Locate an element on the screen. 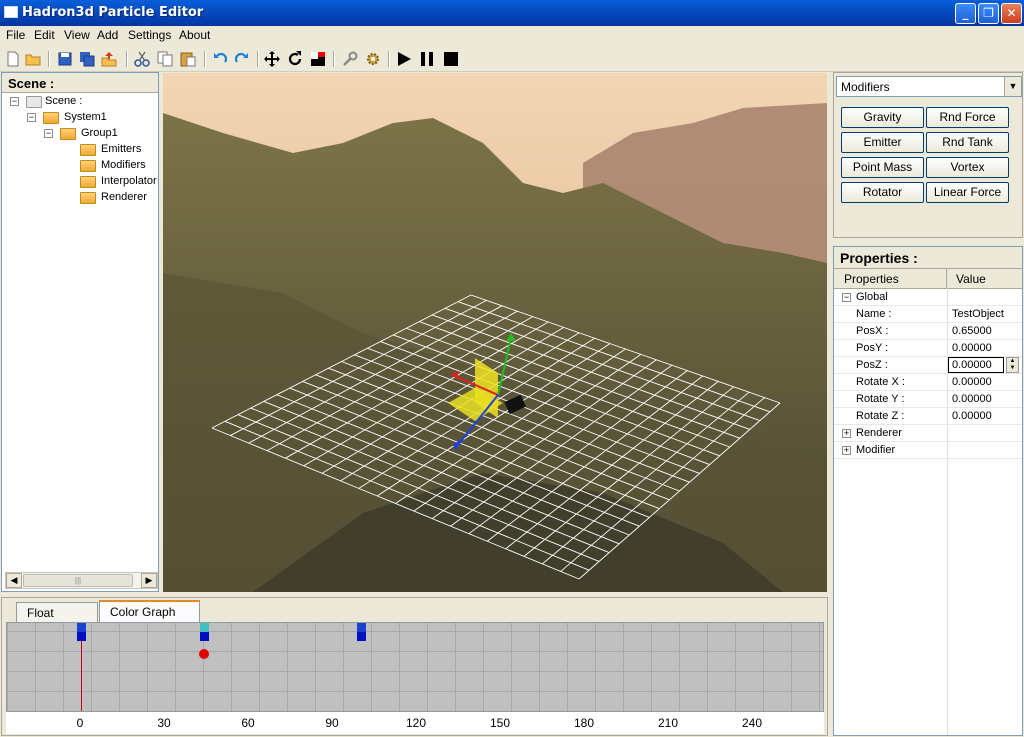  menu-bar: File Edit View Add Settings About is located at coordinates (512, 36).